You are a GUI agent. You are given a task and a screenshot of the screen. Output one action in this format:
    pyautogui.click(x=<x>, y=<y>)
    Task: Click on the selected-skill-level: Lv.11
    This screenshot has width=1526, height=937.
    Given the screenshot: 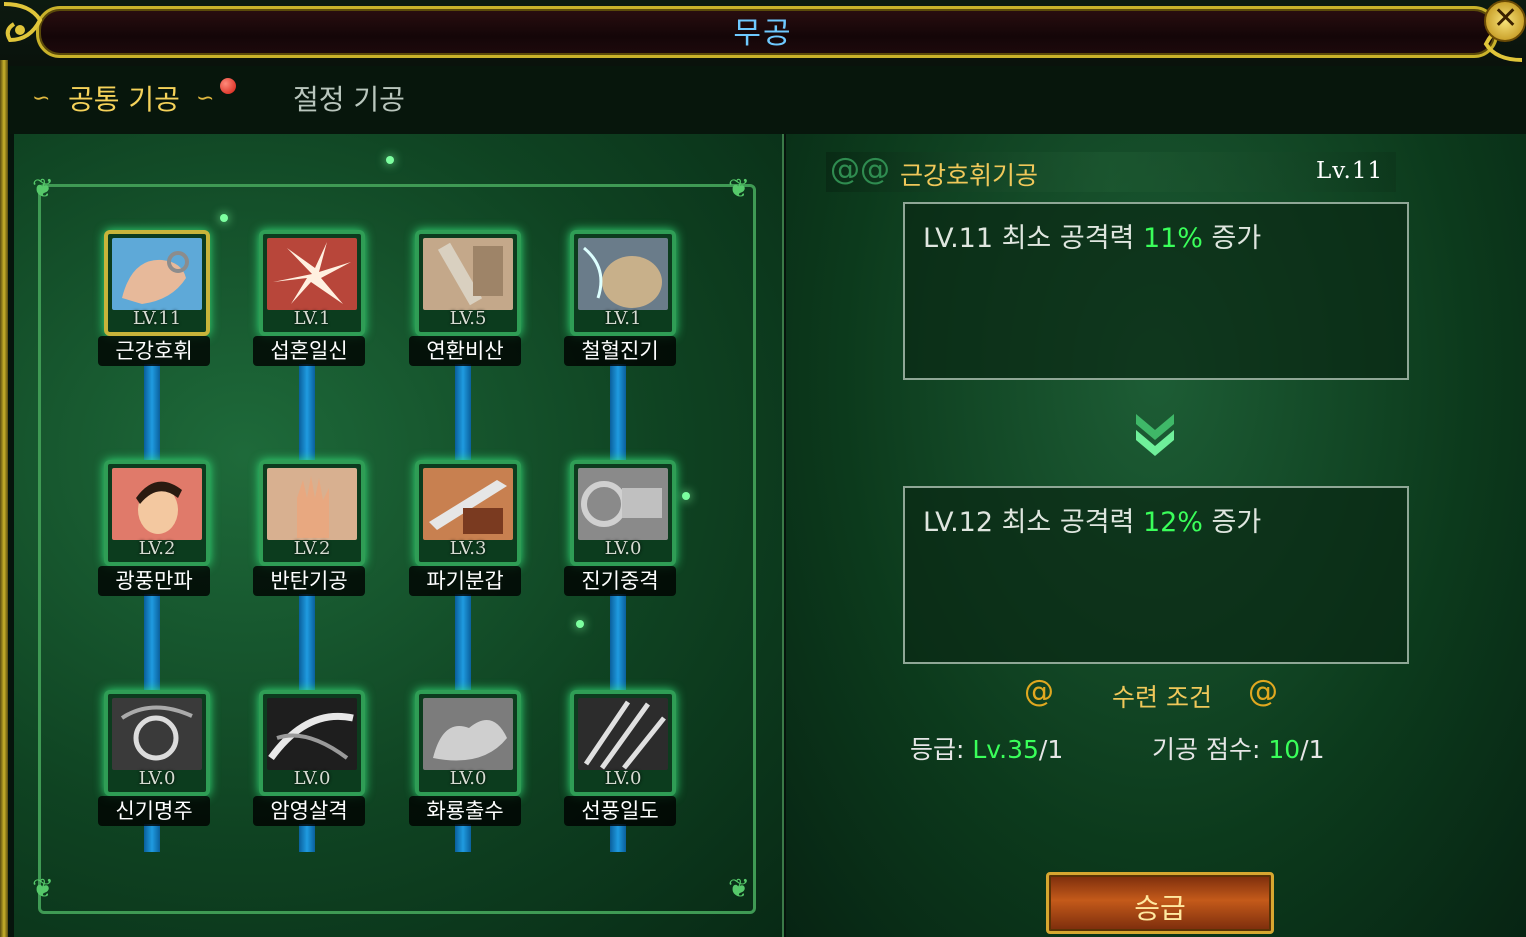 What is the action you would take?
    pyautogui.click(x=1350, y=171)
    